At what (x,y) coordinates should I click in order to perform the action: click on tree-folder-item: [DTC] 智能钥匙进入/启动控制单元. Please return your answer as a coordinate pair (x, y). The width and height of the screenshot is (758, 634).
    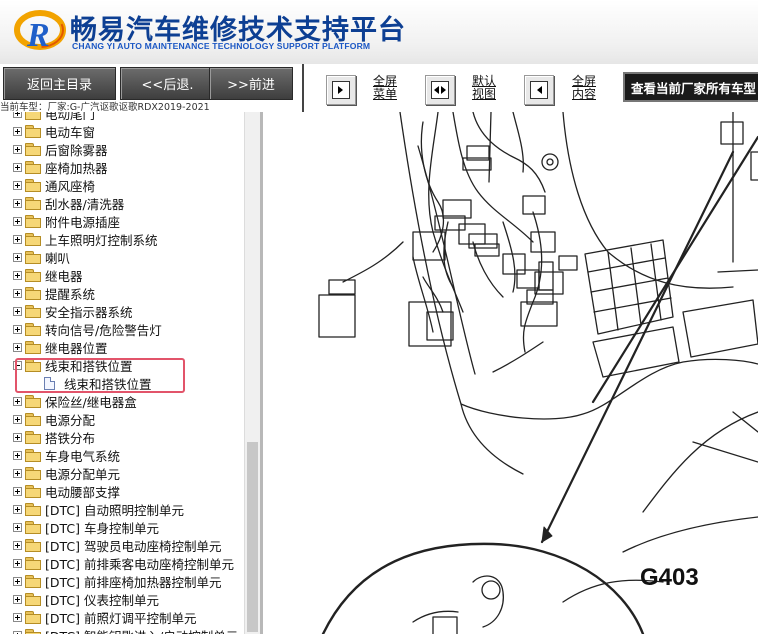
    Looking at the image, I should click on (119, 630).